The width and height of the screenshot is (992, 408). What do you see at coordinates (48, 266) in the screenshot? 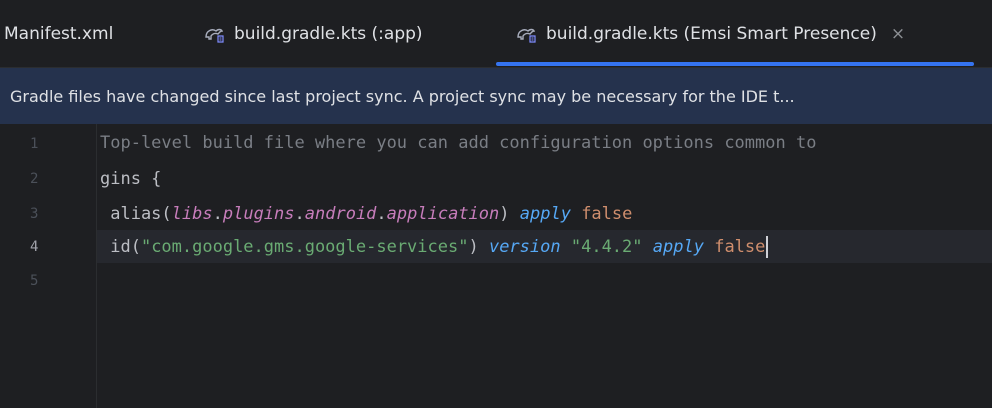
I see `line-number-gutter: 1 2 3 4 5` at bounding box center [48, 266].